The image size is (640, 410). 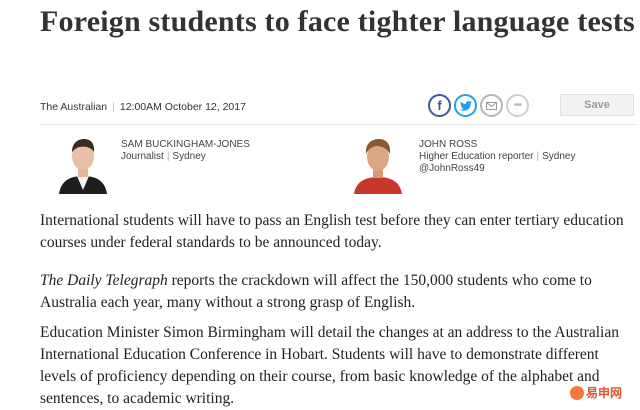 I want to click on email-icon, so click(x=491, y=105).